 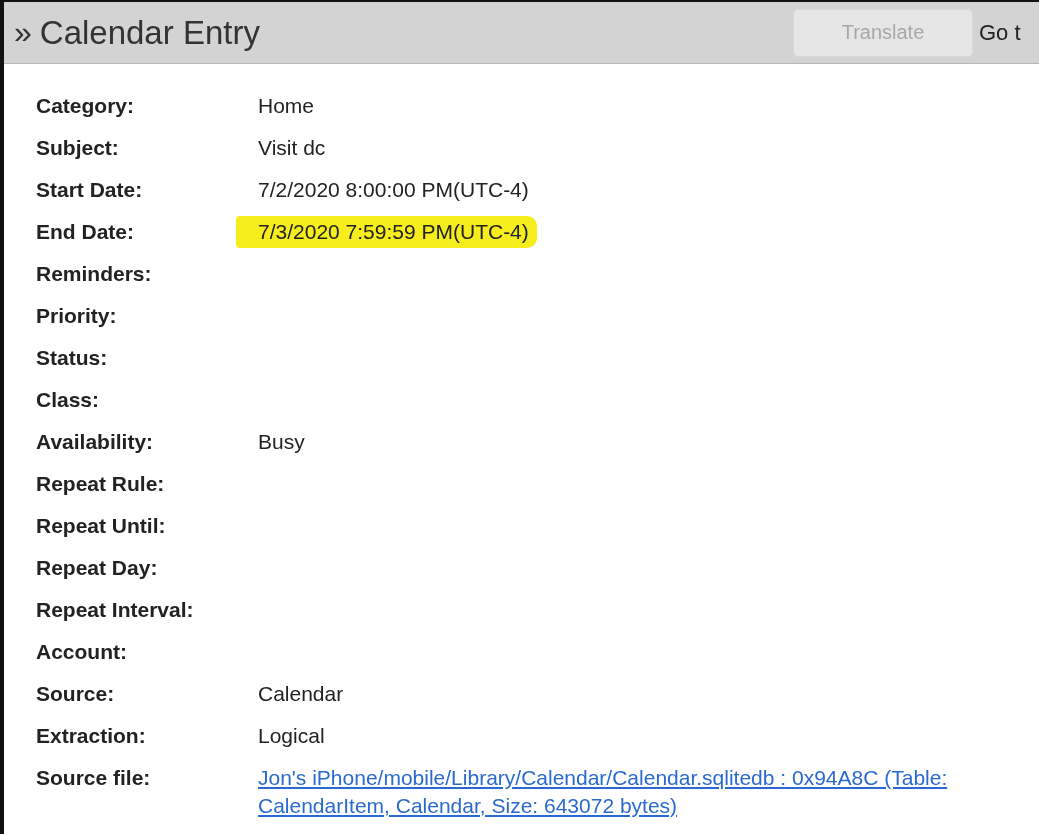 What do you see at coordinates (286, 106) in the screenshot?
I see `field-value: Home` at bounding box center [286, 106].